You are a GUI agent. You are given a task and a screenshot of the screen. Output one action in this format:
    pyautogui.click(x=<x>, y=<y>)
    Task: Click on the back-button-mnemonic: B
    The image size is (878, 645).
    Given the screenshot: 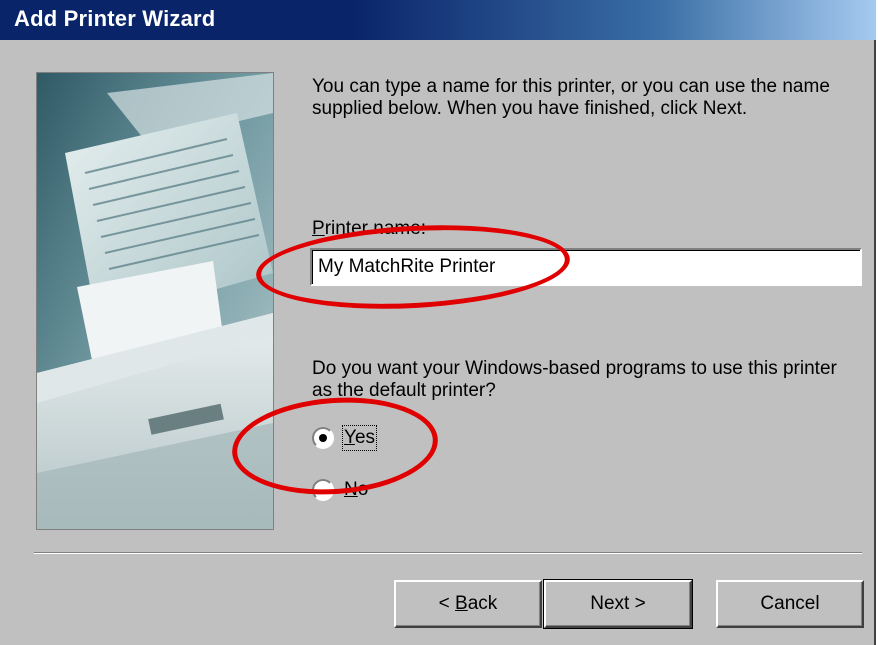 What is the action you would take?
    pyautogui.click(x=461, y=603)
    